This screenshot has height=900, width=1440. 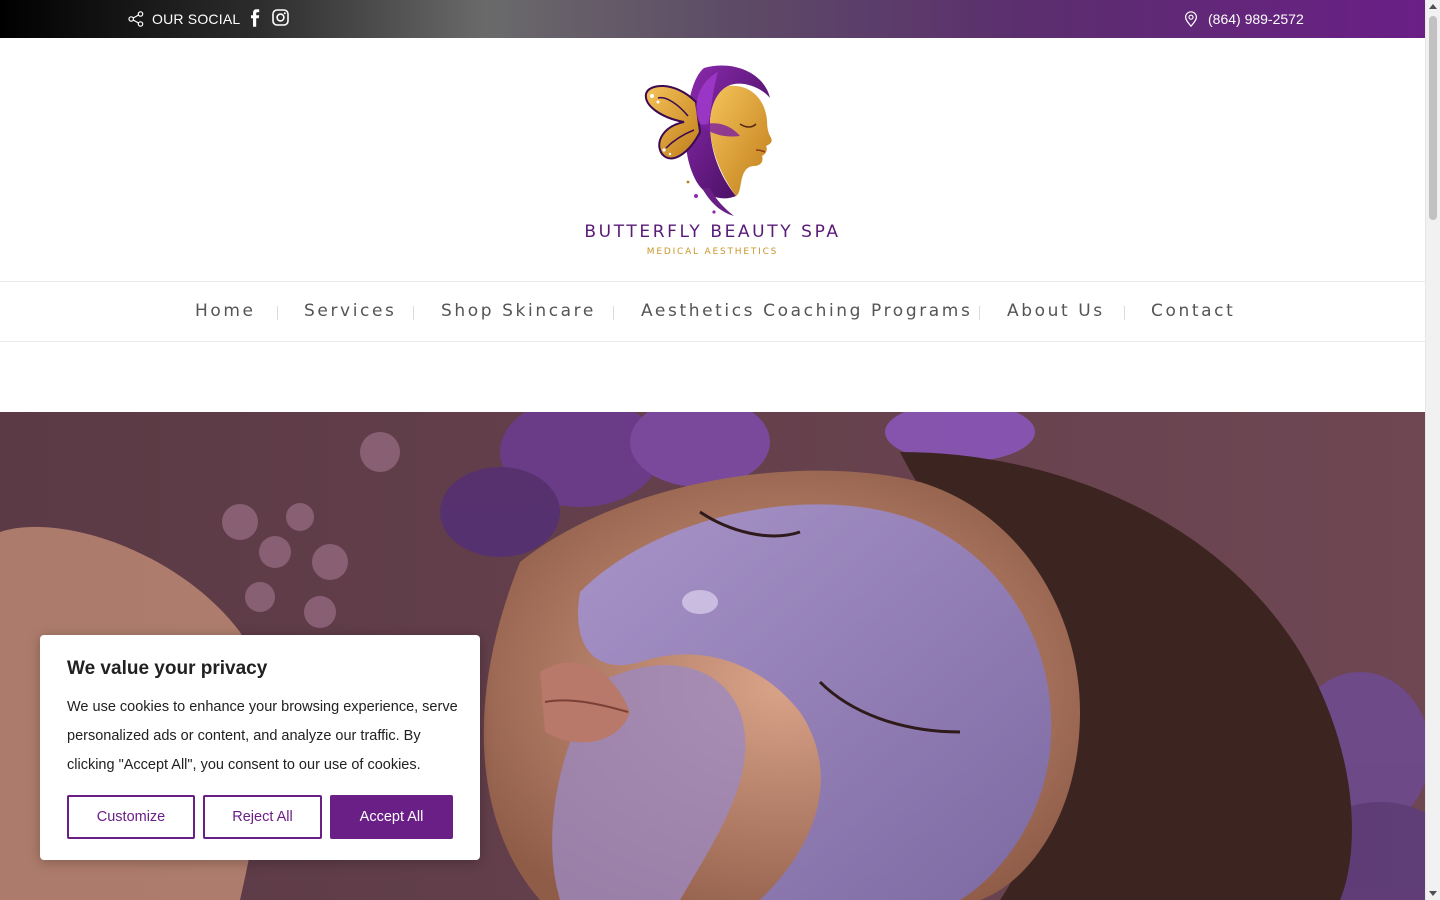 What do you see at coordinates (136, 19) in the screenshot?
I see `share-icon` at bounding box center [136, 19].